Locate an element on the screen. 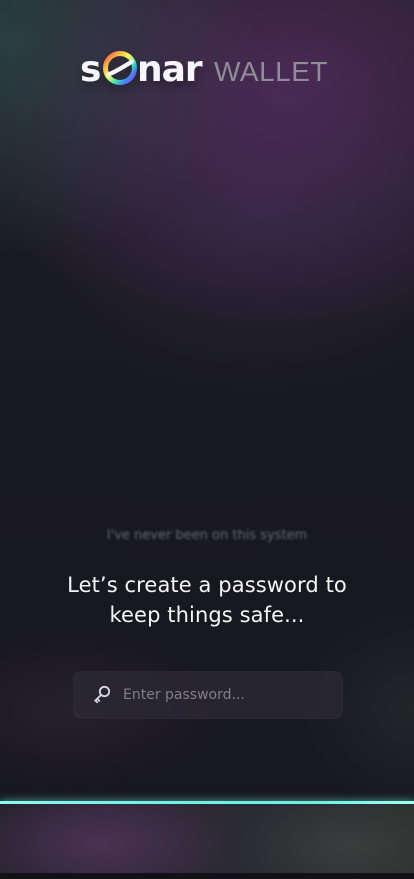 The image size is (414, 879). key-icon is located at coordinates (102, 694).